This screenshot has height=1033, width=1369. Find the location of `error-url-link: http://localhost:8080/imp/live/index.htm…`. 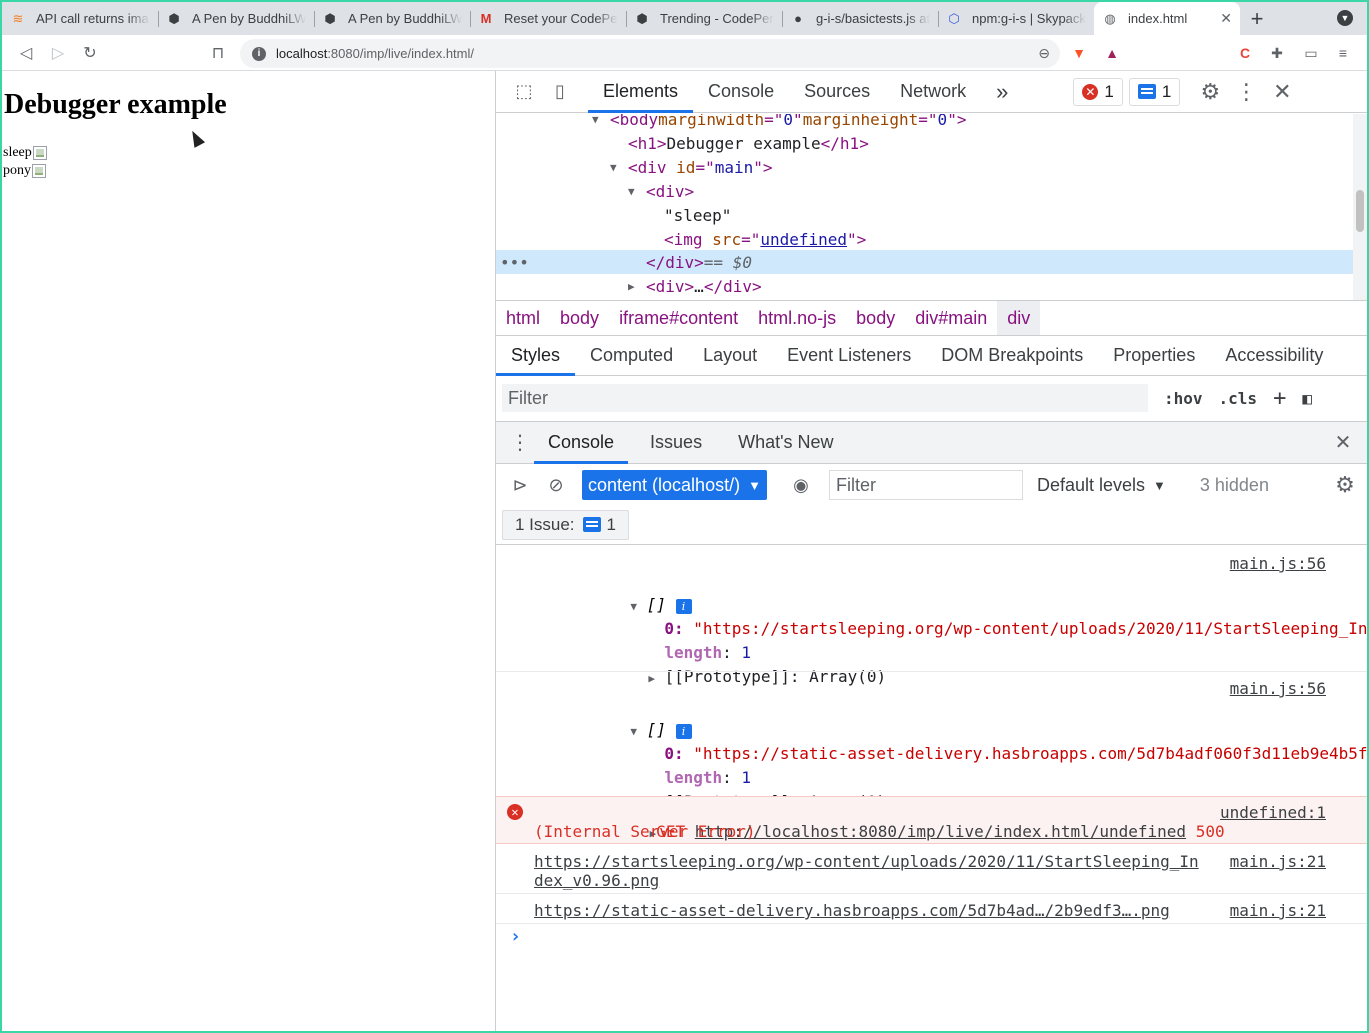

error-url-link: http://localhost:8080/imp/live/index.htm… is located at coordinates (940, 831).